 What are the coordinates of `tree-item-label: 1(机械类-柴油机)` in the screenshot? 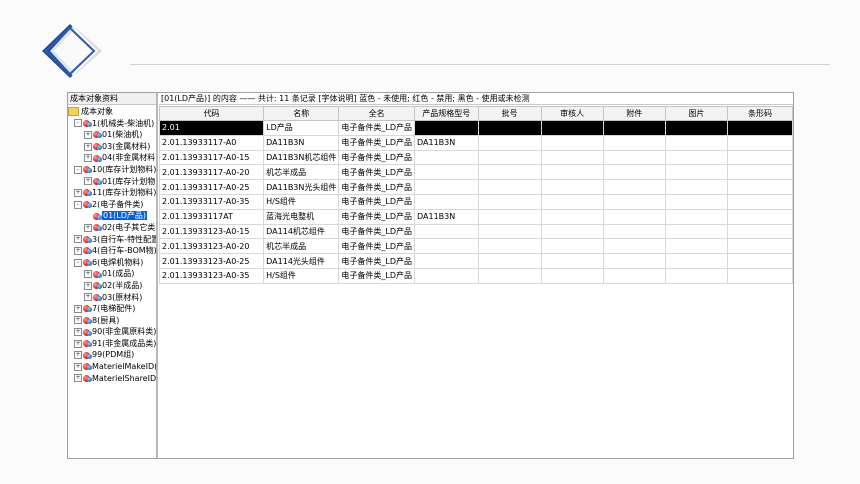 It's located at (123, 123).